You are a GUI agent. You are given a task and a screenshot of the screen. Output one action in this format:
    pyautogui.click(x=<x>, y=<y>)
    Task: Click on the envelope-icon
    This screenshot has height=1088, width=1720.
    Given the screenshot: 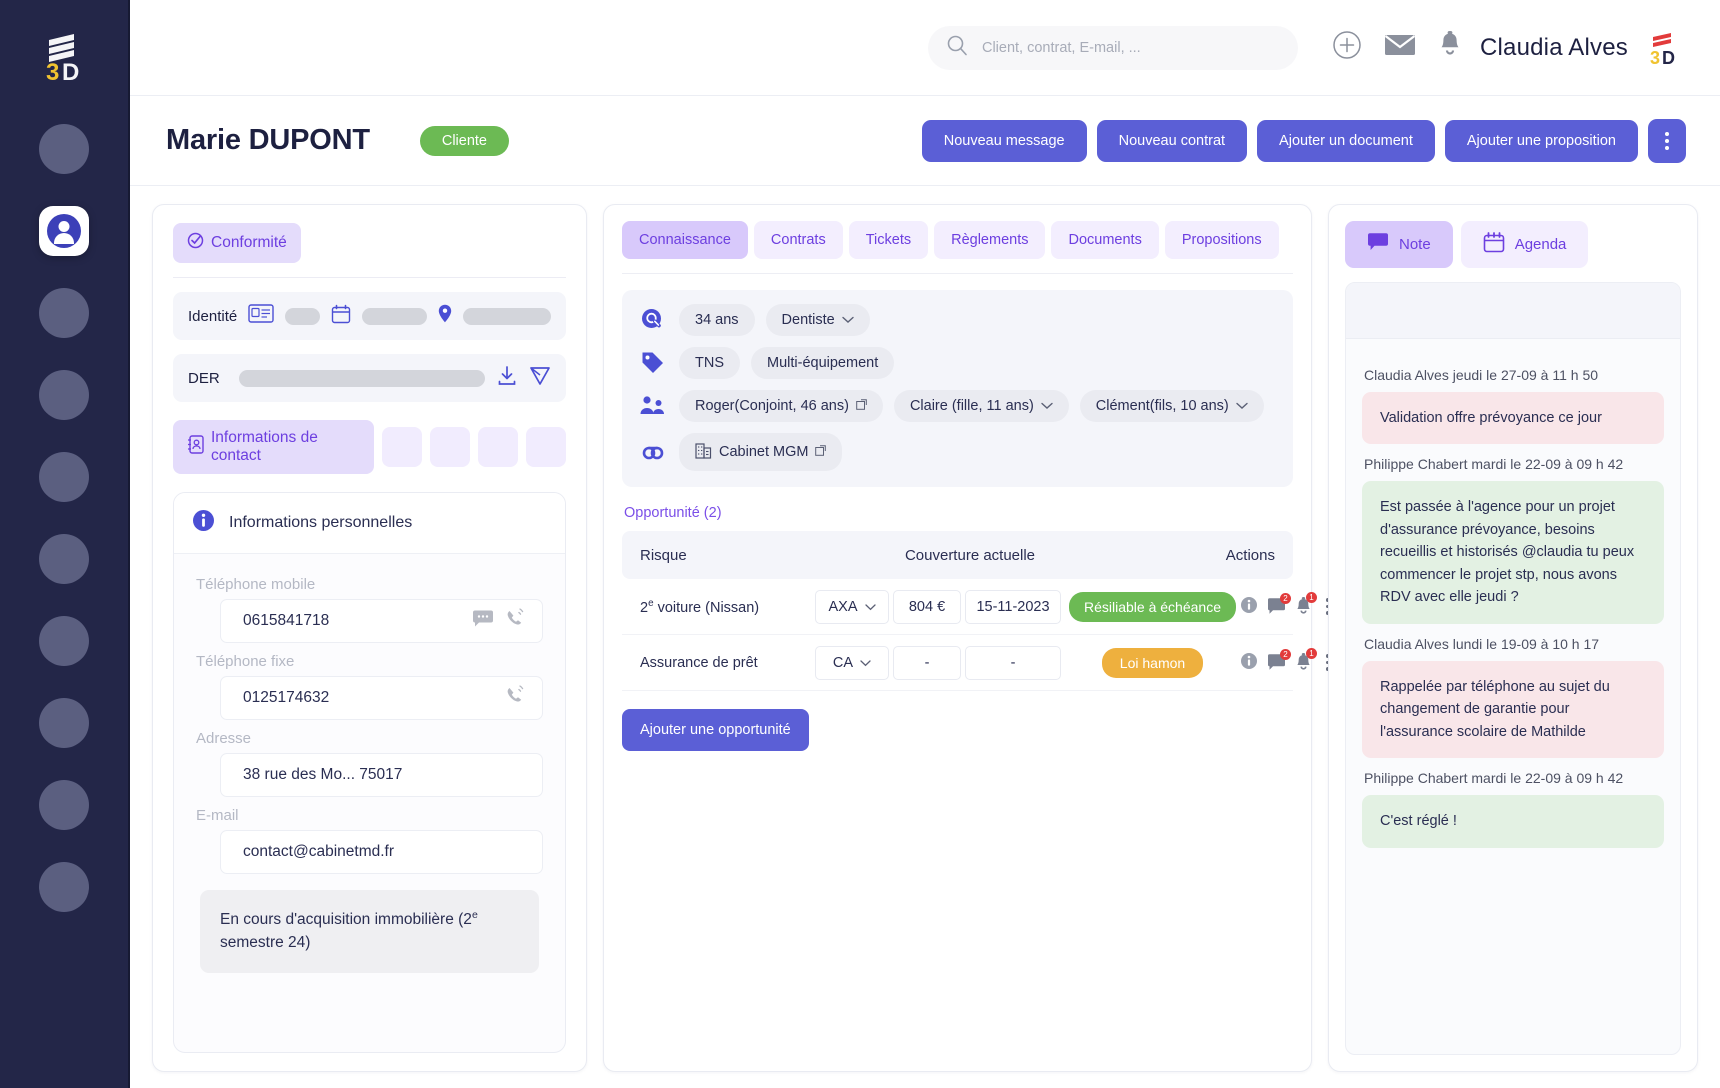 What is the action you would take?
    pyautogui.click(x=1400, y=47)
    